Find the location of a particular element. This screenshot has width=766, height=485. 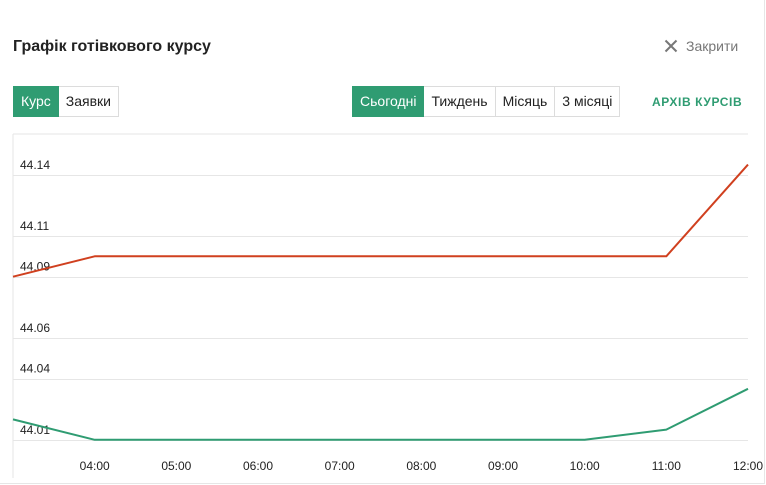

y-tick-label: 44.04 is located at coordinates (35, 369).